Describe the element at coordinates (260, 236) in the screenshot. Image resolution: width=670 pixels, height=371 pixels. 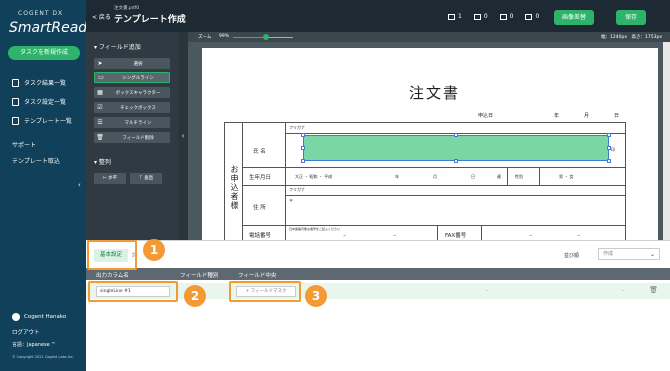
I see `phone-label: 電話番号` at that location.